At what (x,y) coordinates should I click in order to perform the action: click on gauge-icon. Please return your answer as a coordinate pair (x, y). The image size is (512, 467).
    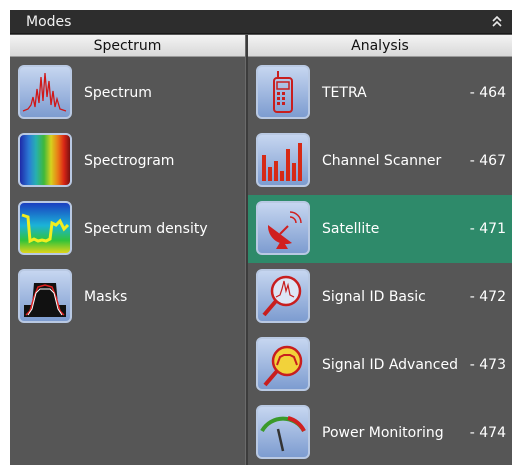
    Looking at the image, I should click on (283, 432).